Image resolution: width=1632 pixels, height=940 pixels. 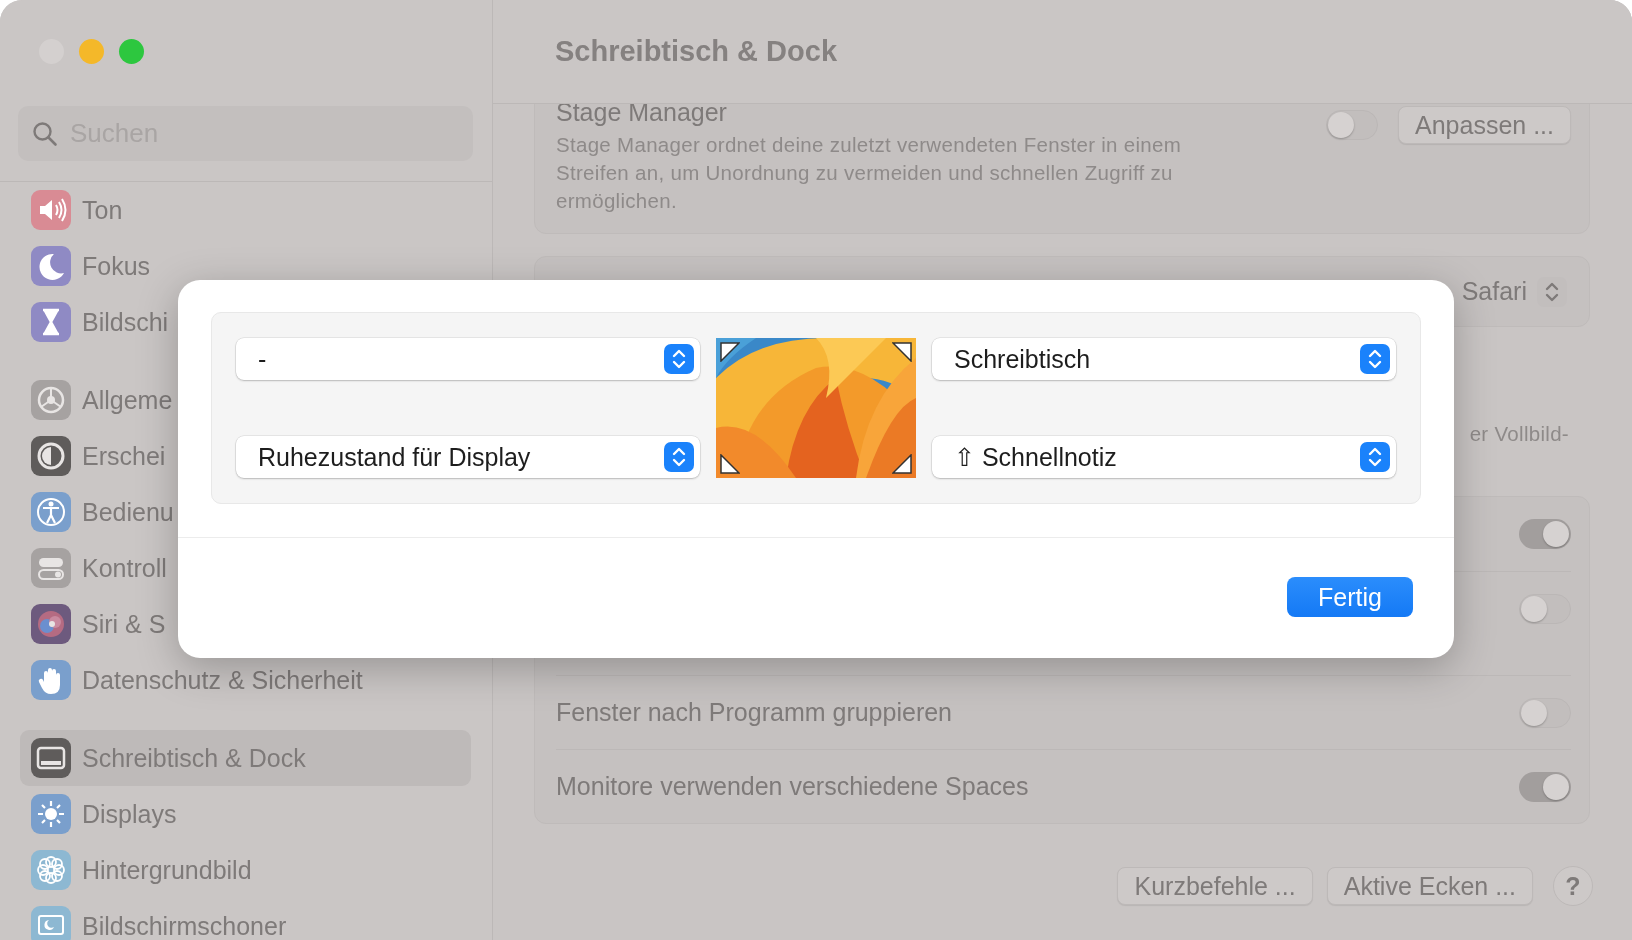 I want to click on setting-label: Fenster nach Programm gruppieren, so click(x=754, y=712).